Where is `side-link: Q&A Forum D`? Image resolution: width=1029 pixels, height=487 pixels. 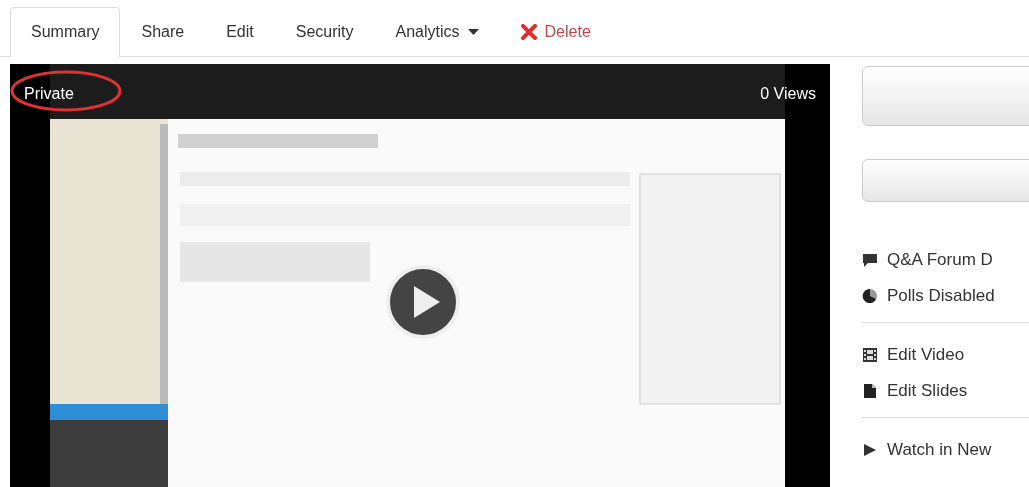 side-link: Q&A Forum D is located at coordinates (945, 260).